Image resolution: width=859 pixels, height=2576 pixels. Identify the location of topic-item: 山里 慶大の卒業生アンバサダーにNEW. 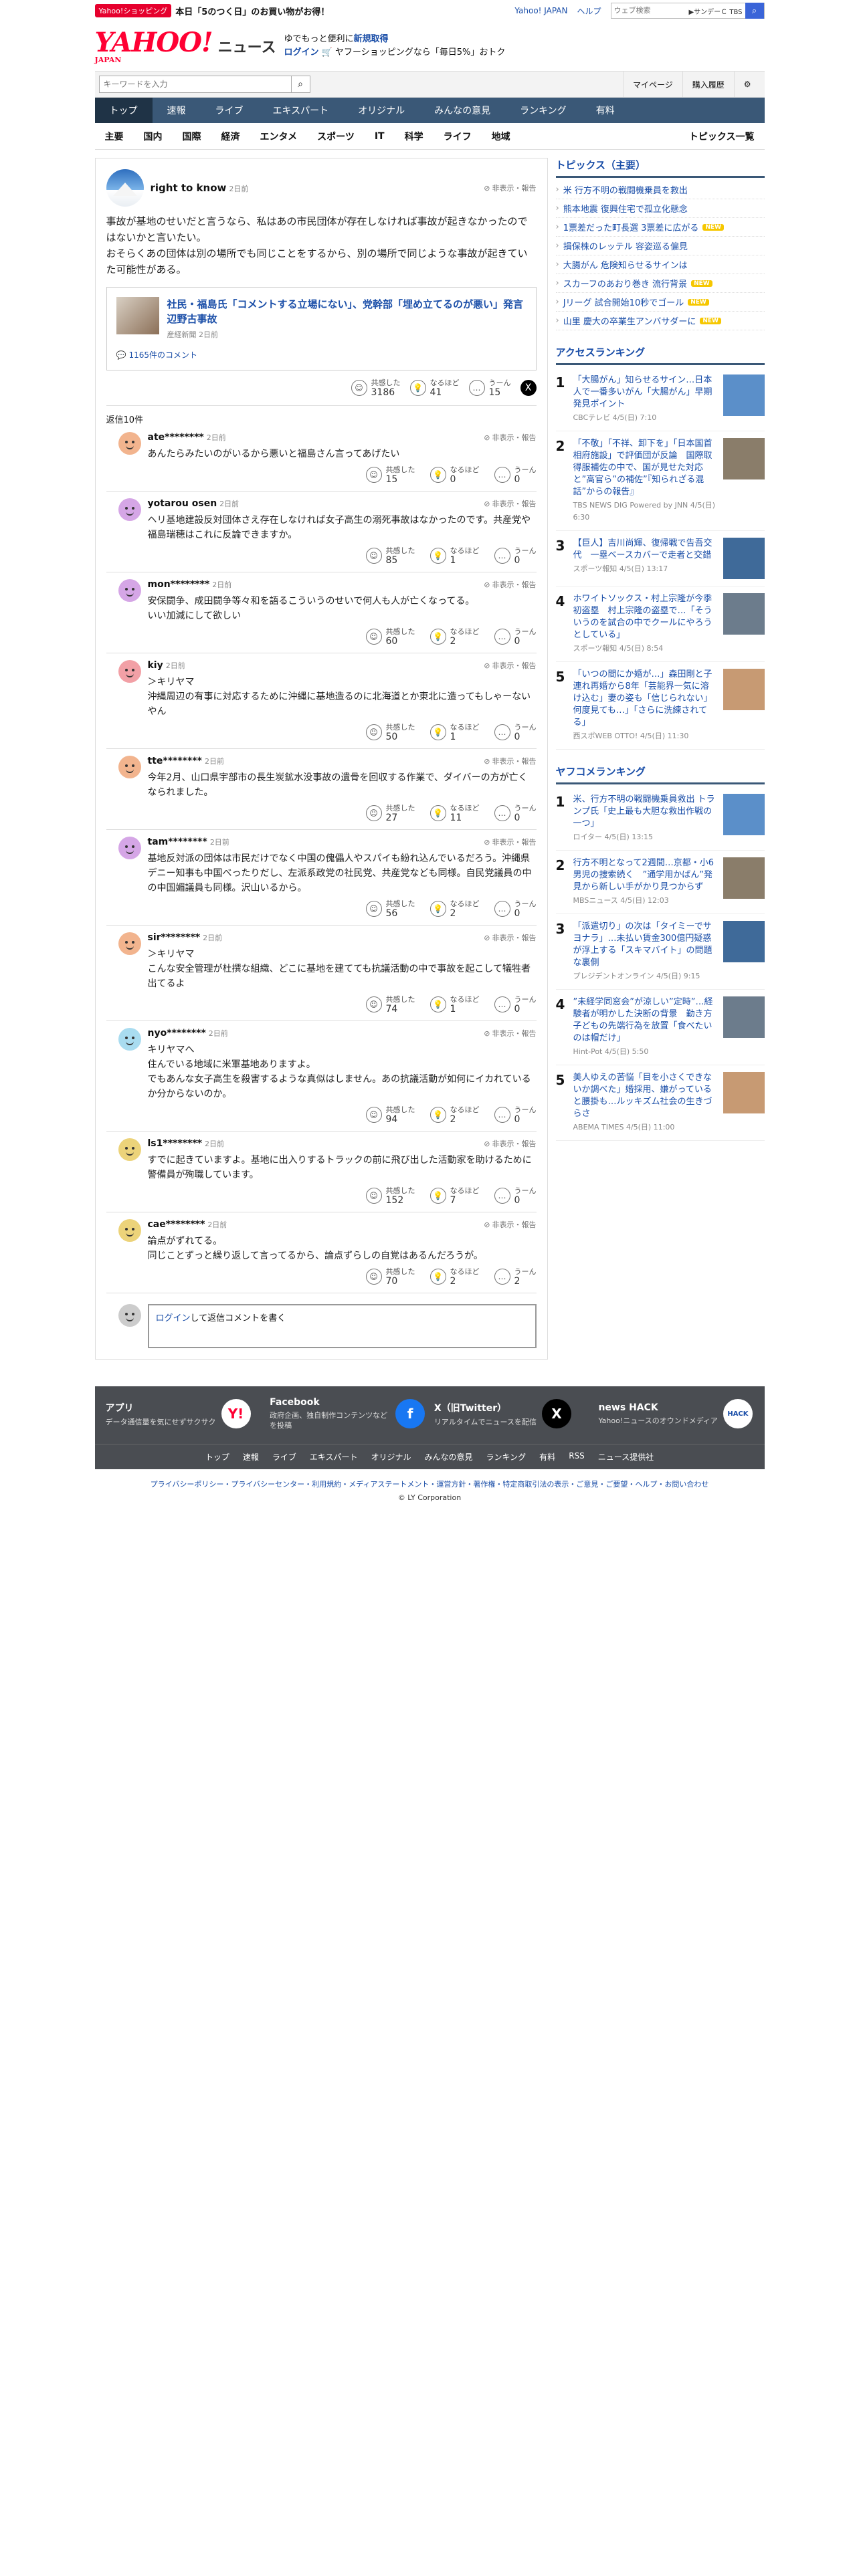
(660, 321).